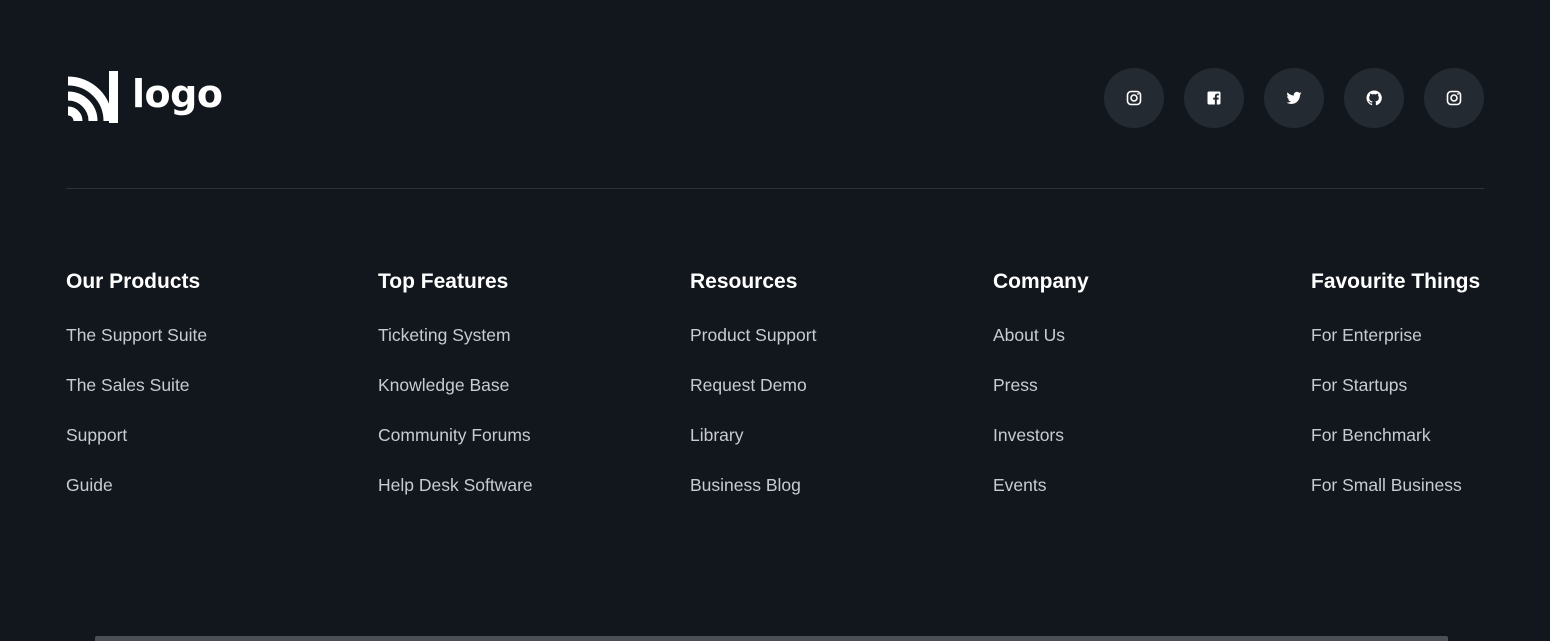 The image size is (1550, 641). I want to click on footer-column-company: Company About Us Press Investors Events, so click(1041, 394).